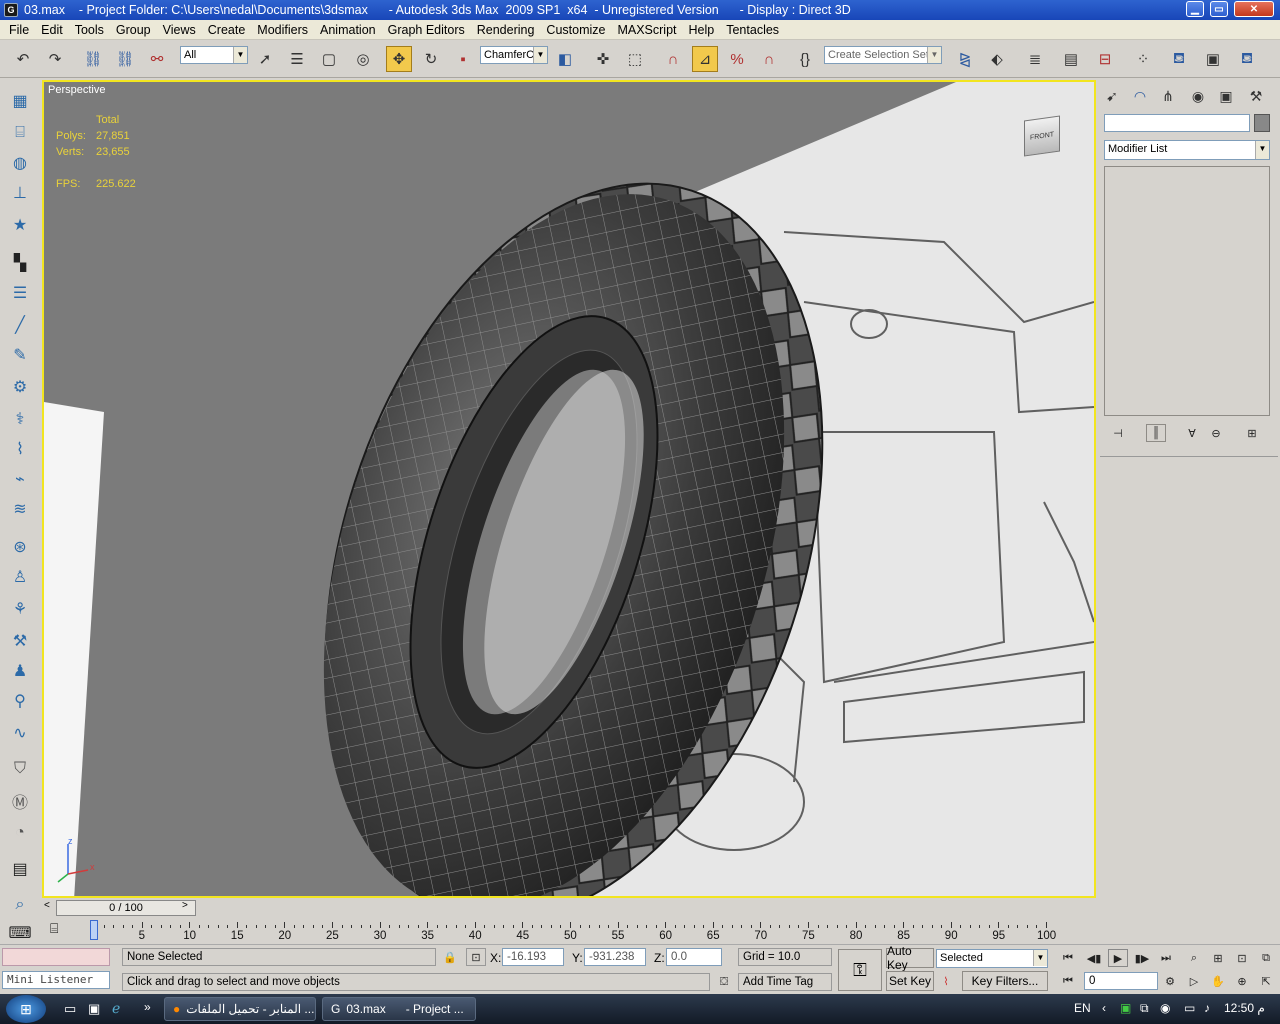 The width and height of the screenshot is (1280, 1024). Describe the element at coordinates (1104, 1008) in the screenshot. I see `tray-arrow-icon: ‹` at that location.